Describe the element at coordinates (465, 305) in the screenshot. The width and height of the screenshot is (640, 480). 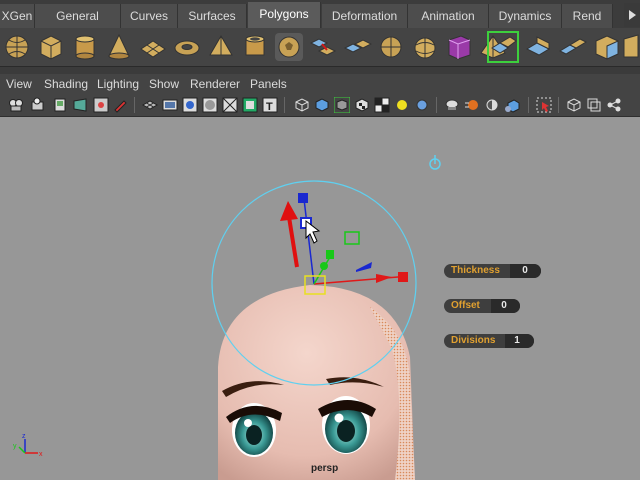
I see `hud-offset-label: Offset` at that location.